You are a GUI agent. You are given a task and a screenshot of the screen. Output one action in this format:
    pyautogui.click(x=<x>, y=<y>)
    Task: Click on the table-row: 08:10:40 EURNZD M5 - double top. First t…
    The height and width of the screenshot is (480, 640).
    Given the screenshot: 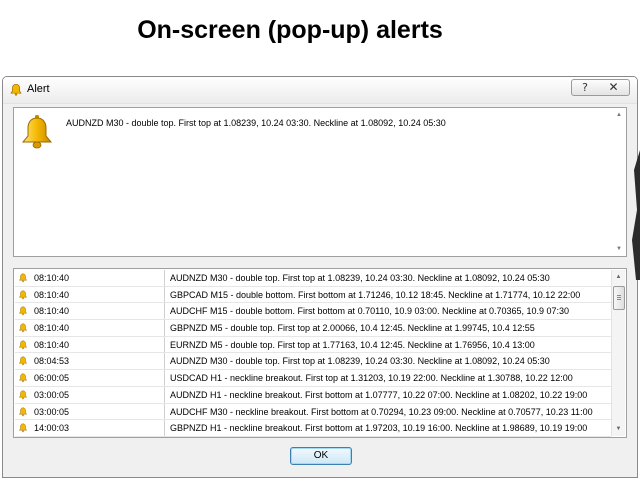 What is the action you would take?
    pyautogui.click(x=313, y=345)
    